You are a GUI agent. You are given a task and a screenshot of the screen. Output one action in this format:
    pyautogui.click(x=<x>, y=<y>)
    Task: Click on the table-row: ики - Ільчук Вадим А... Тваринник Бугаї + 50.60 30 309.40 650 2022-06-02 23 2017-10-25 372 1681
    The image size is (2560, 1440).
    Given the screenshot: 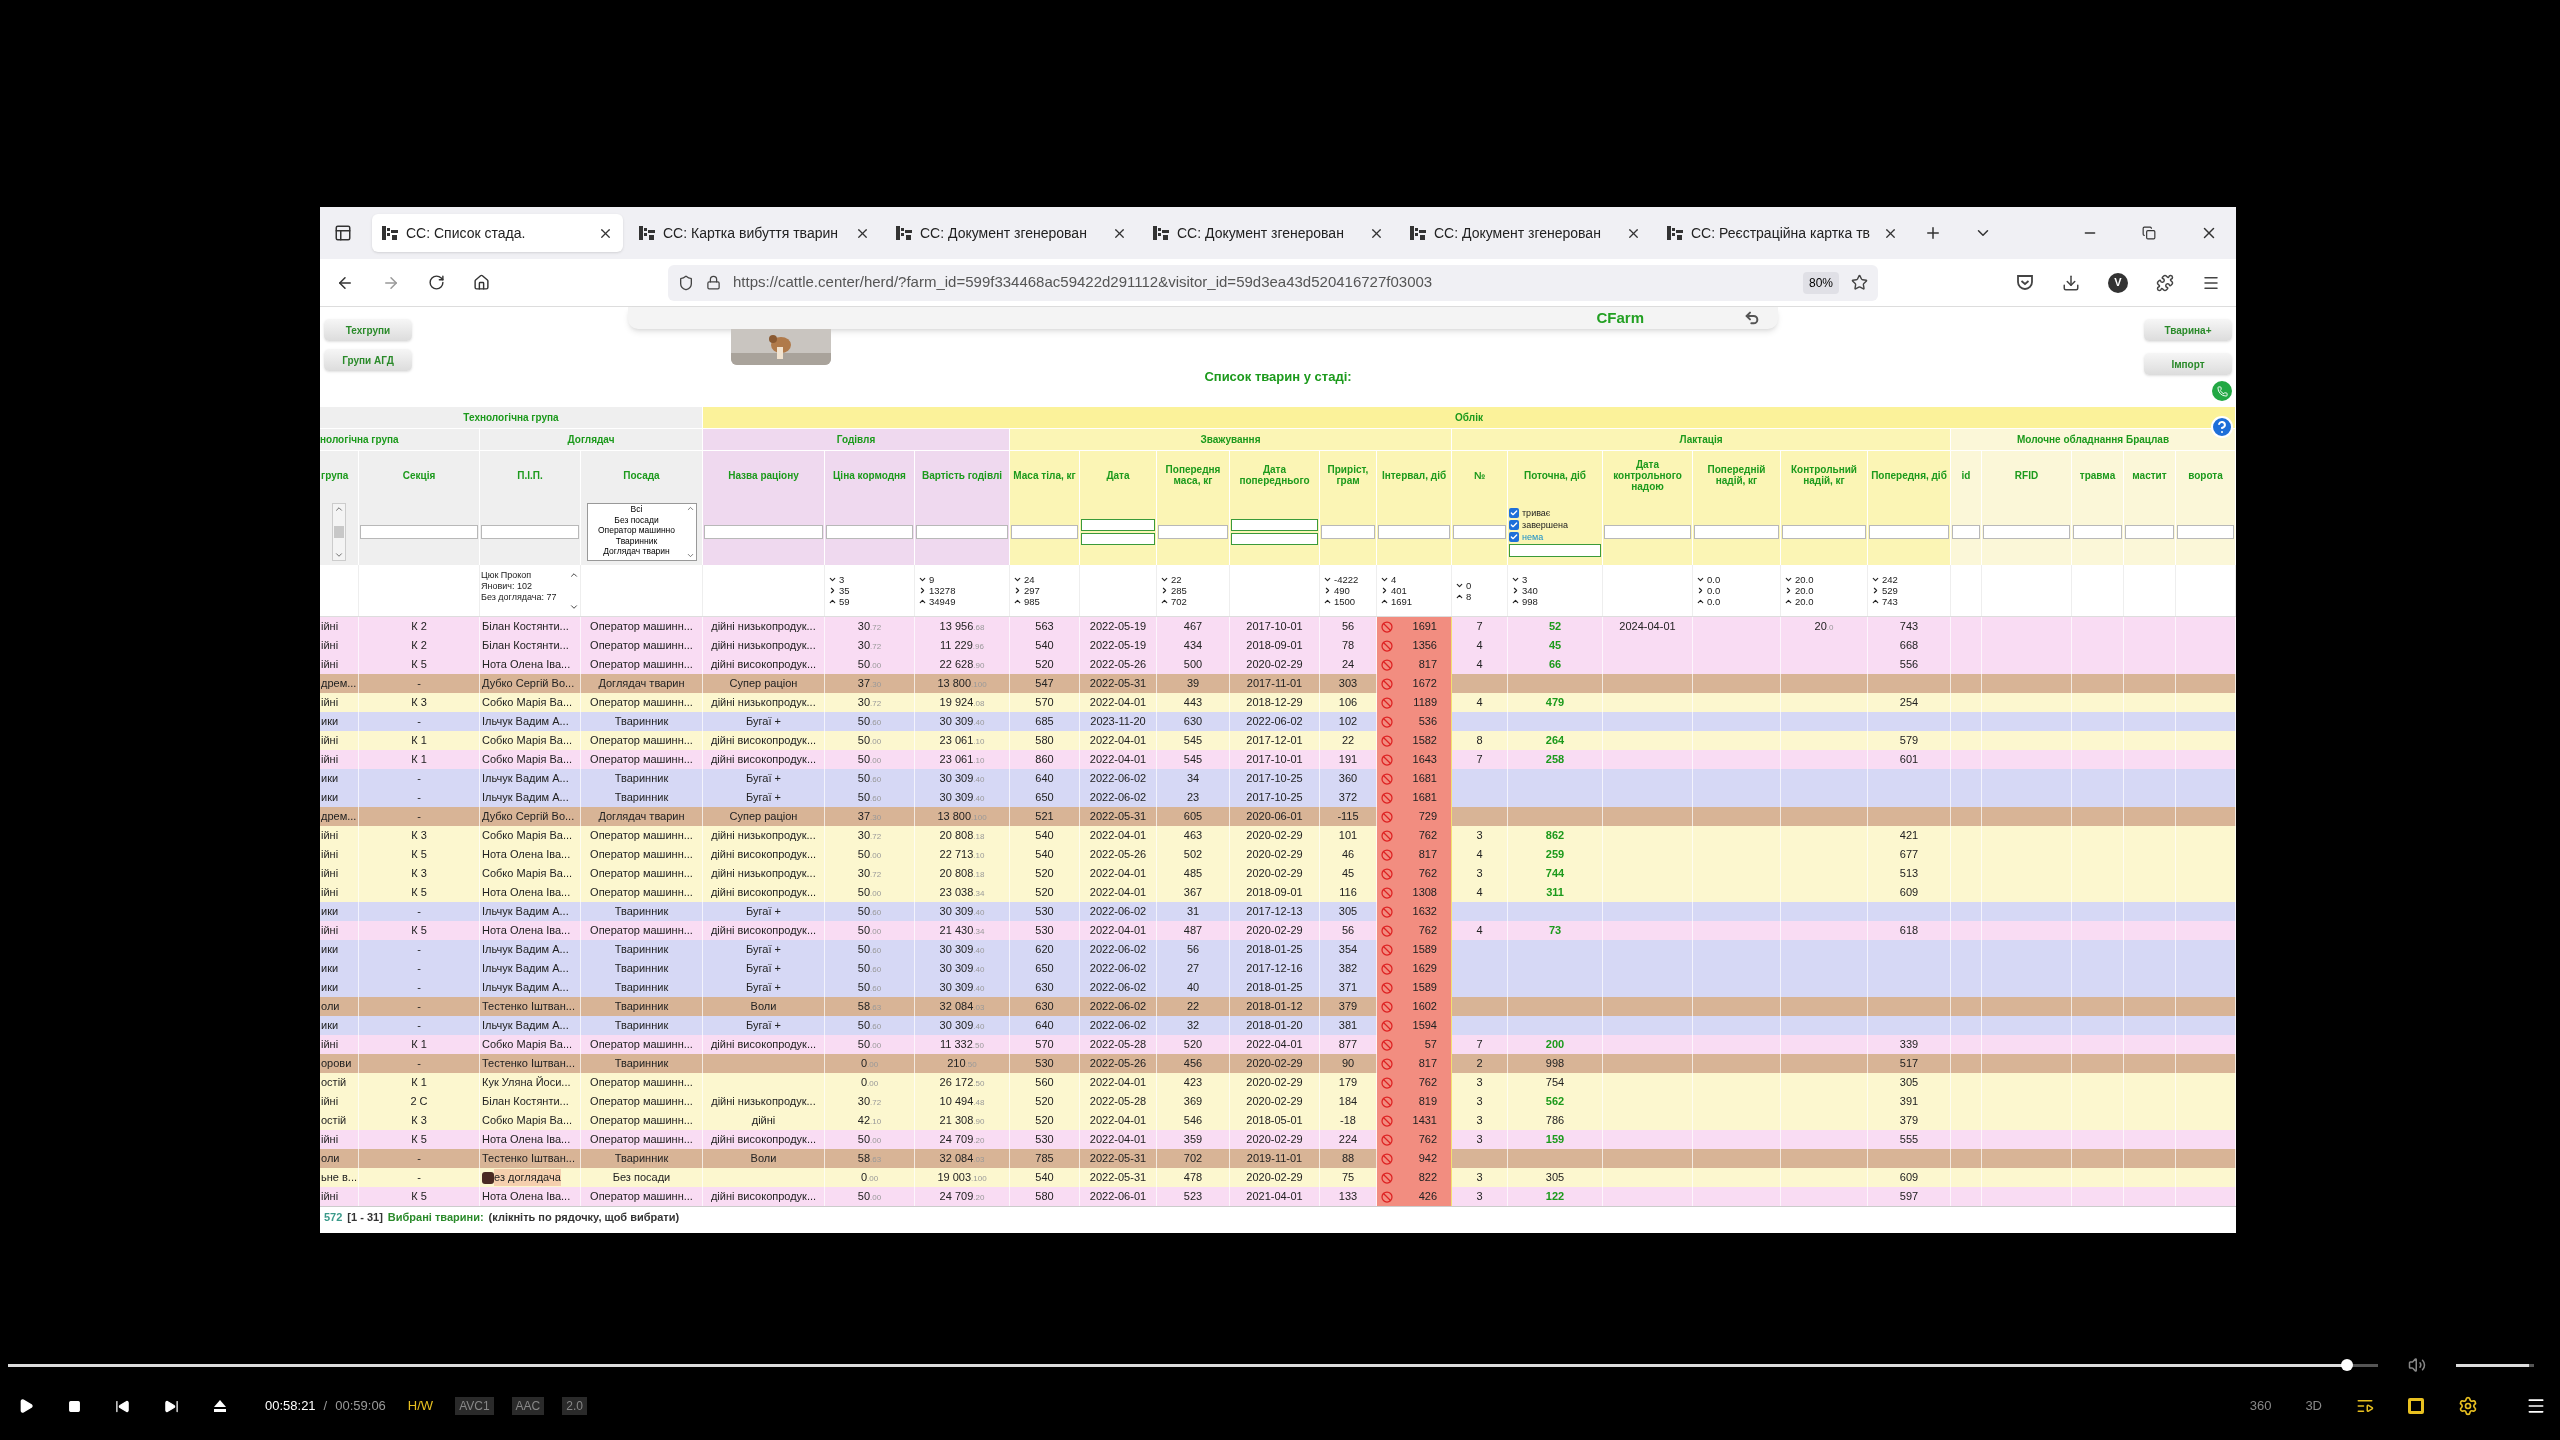 What is the action you would take?
    pyautogui.click(x=1278, y=797)
    